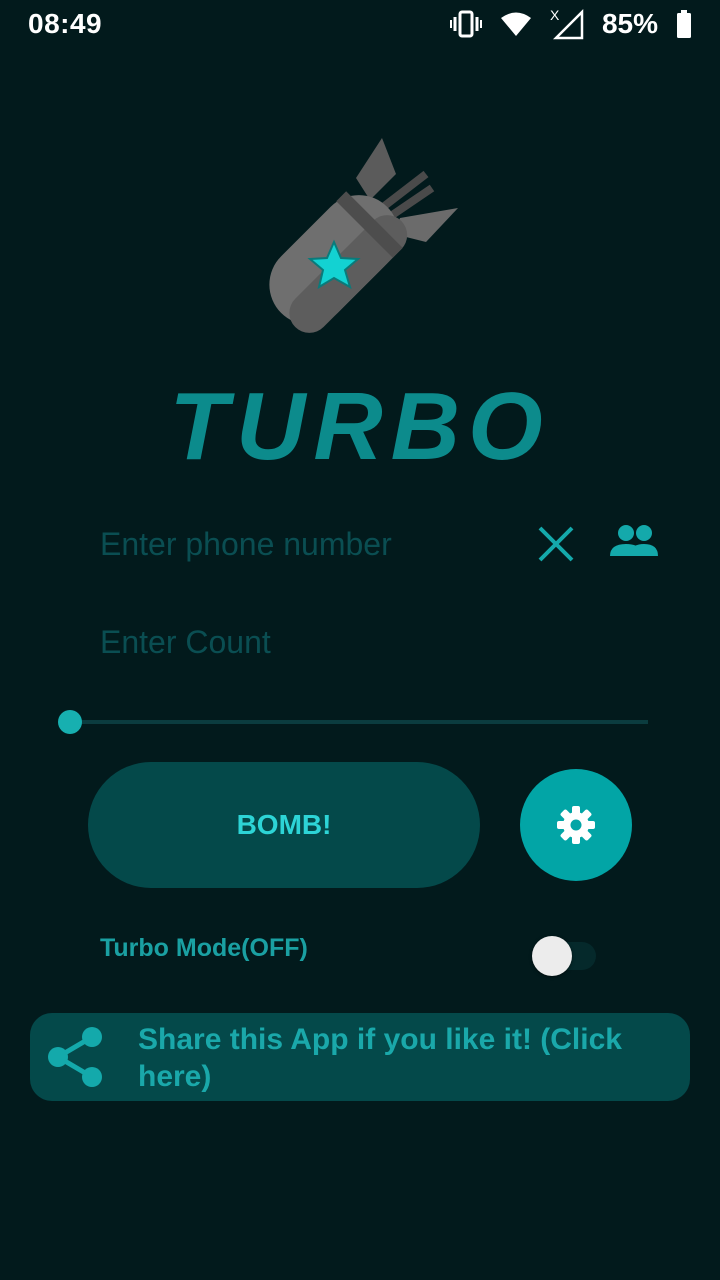 The image size is (720, 1280). What do you see at coordinates (684, 24) in the screenshot?
I see `battery-icon` at bounding box center [684, 24].